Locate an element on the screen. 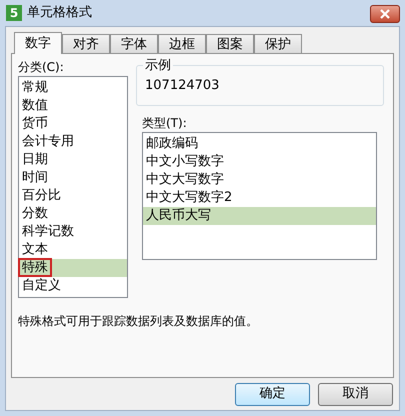  category-item: 数值 is located at coordinates (73, 106).